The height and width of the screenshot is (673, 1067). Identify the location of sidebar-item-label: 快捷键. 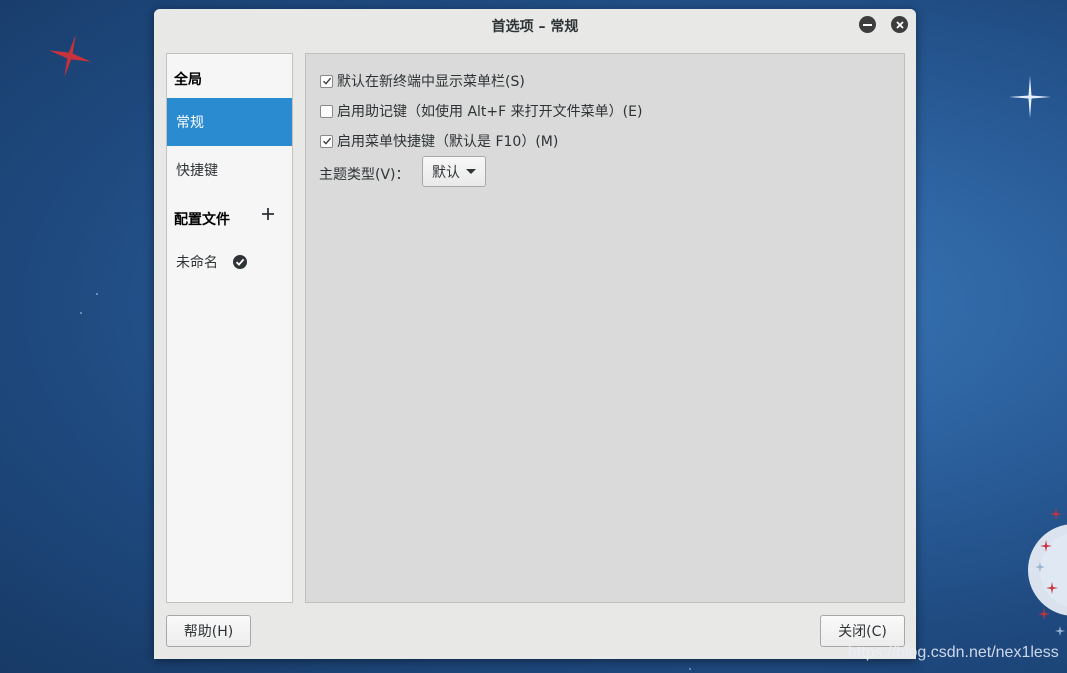
(197, 171).